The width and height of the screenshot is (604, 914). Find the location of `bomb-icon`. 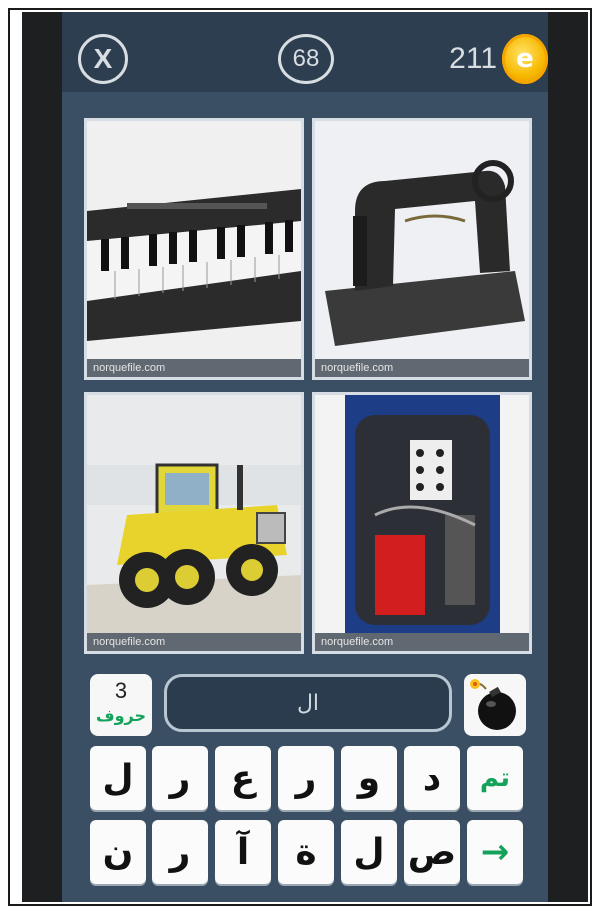

bomb-icon is located at coordinates (493, 704).